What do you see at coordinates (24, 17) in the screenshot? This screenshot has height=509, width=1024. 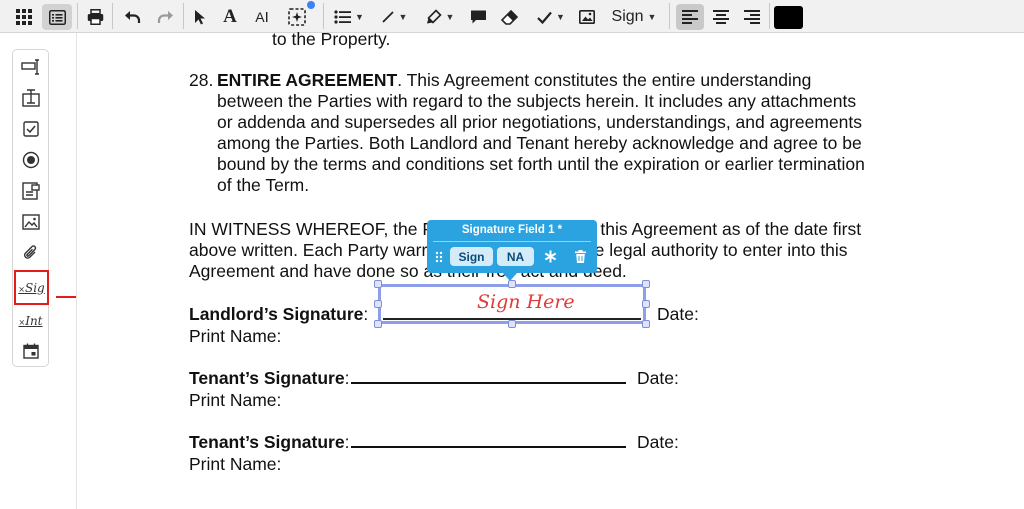 I see `apps-grid-icon` at bounding box center [24, 17].